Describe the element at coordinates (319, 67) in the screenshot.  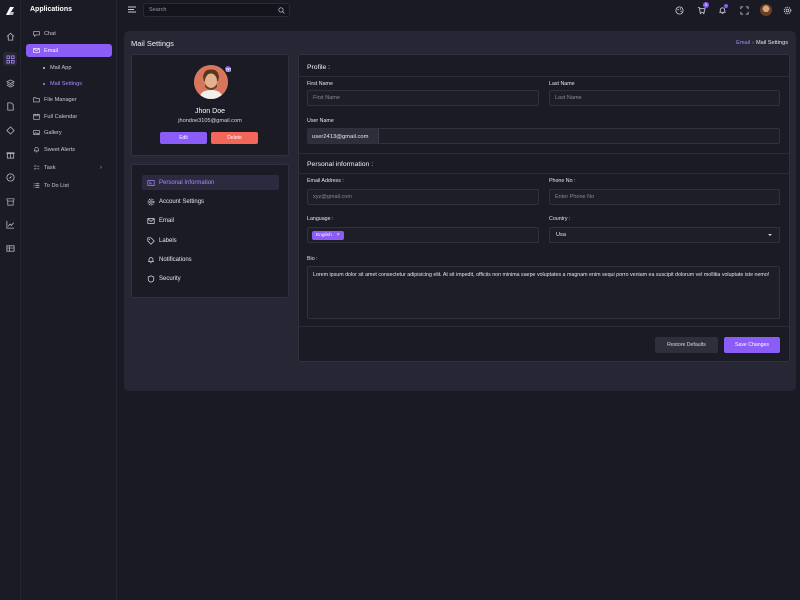
I see `profile-section-title: Profile :` at that location.